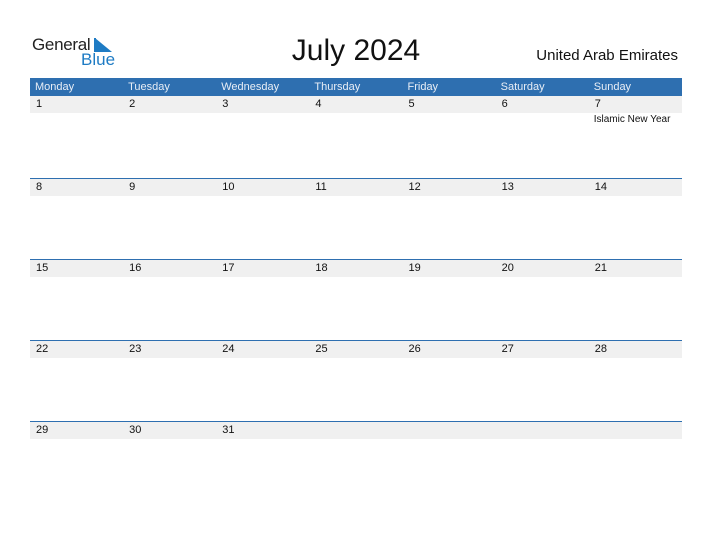 Image resolution: width=712 pixels, height=550 pixels. Describe the element at coordinates (39, 187) in the screenshot. I see `day-number: 8` at that location.